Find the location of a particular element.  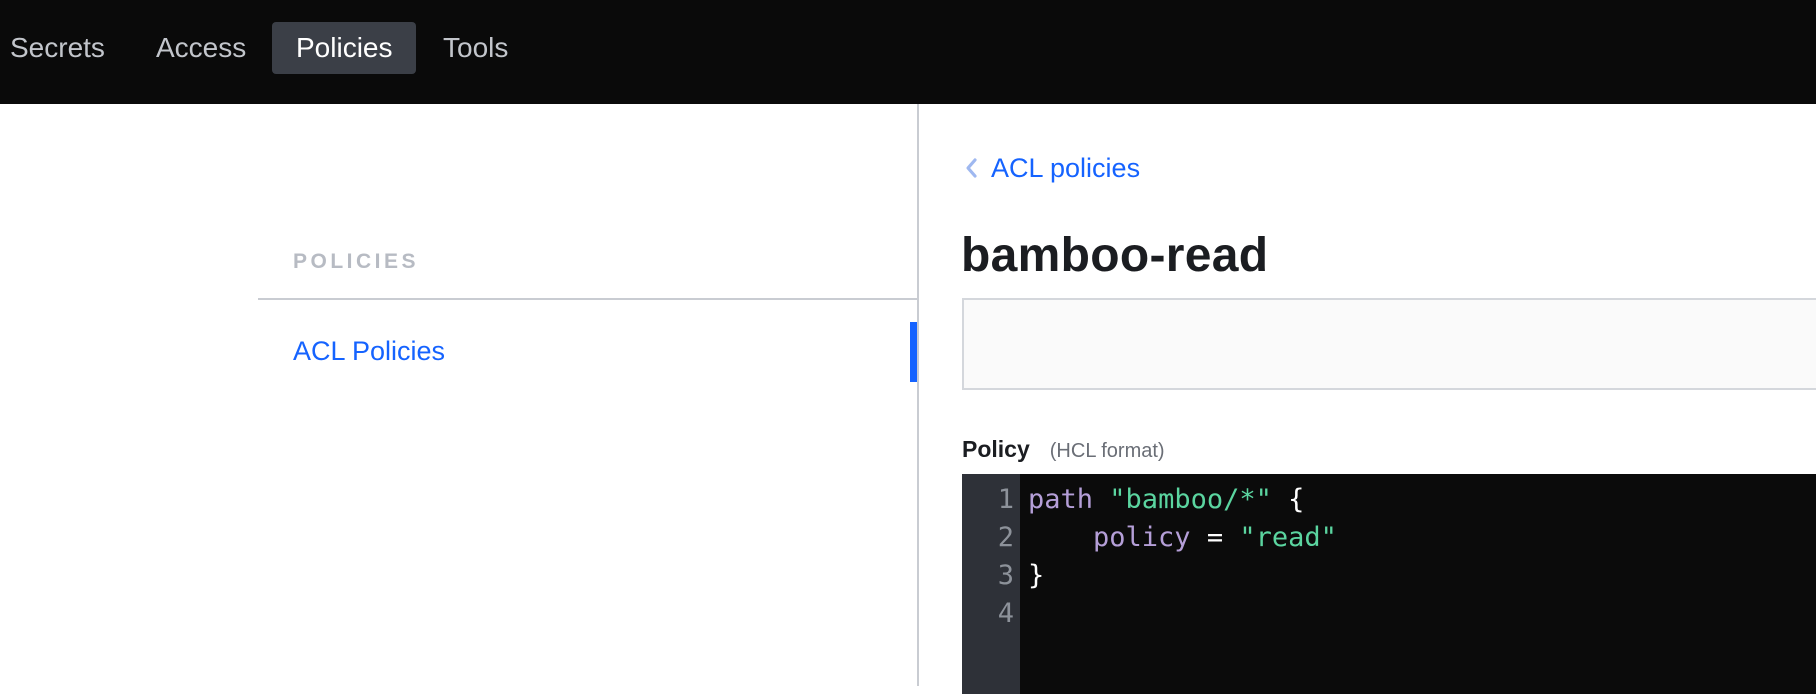

line-number: 3 is located at coordinates (1005, 575).